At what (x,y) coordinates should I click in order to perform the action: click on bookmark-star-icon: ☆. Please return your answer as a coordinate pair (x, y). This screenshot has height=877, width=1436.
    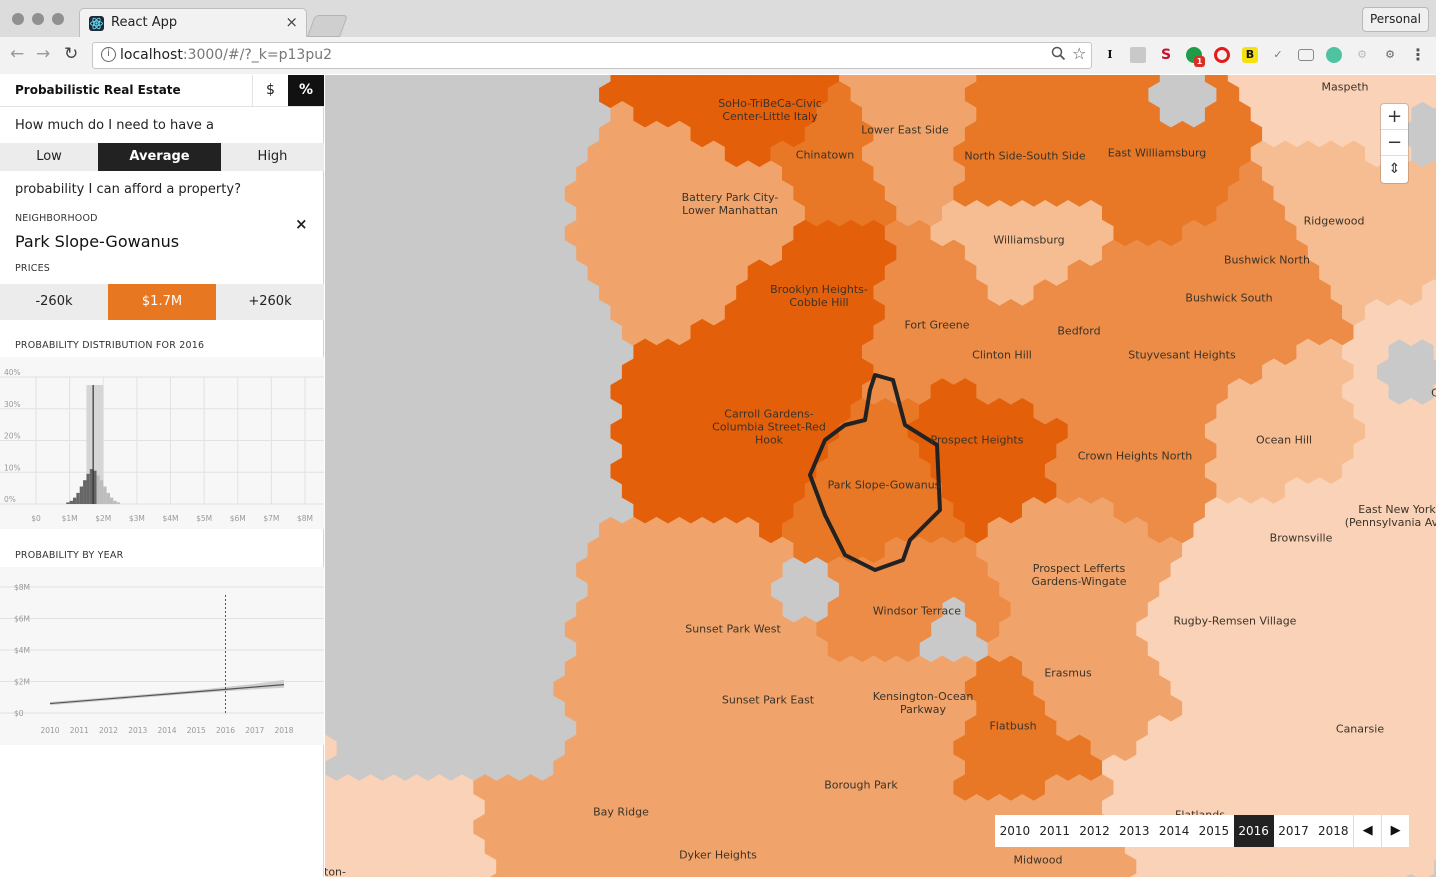
    Looking at the image, I should click on (1079, 53).